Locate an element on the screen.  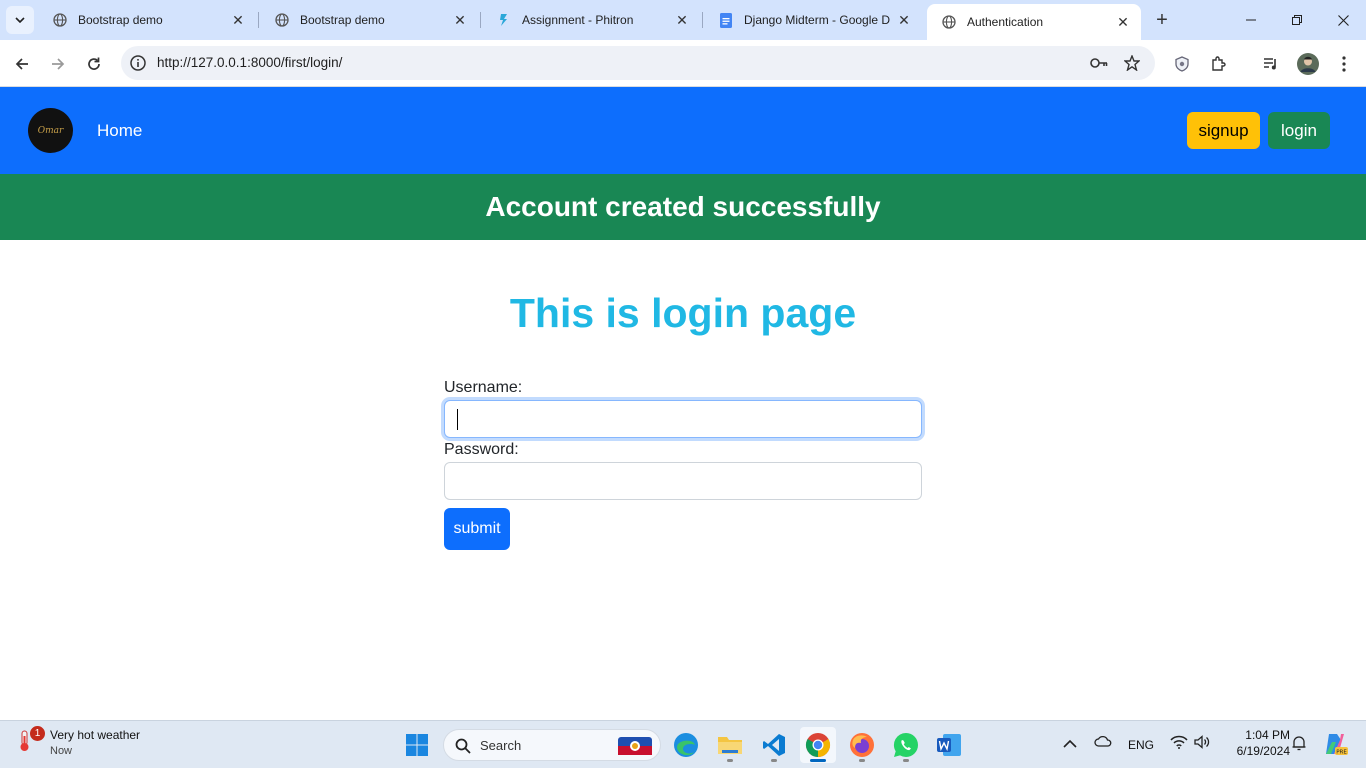
weather-widget: 1 Very hot weather Now is located at coordinates (77, 741).